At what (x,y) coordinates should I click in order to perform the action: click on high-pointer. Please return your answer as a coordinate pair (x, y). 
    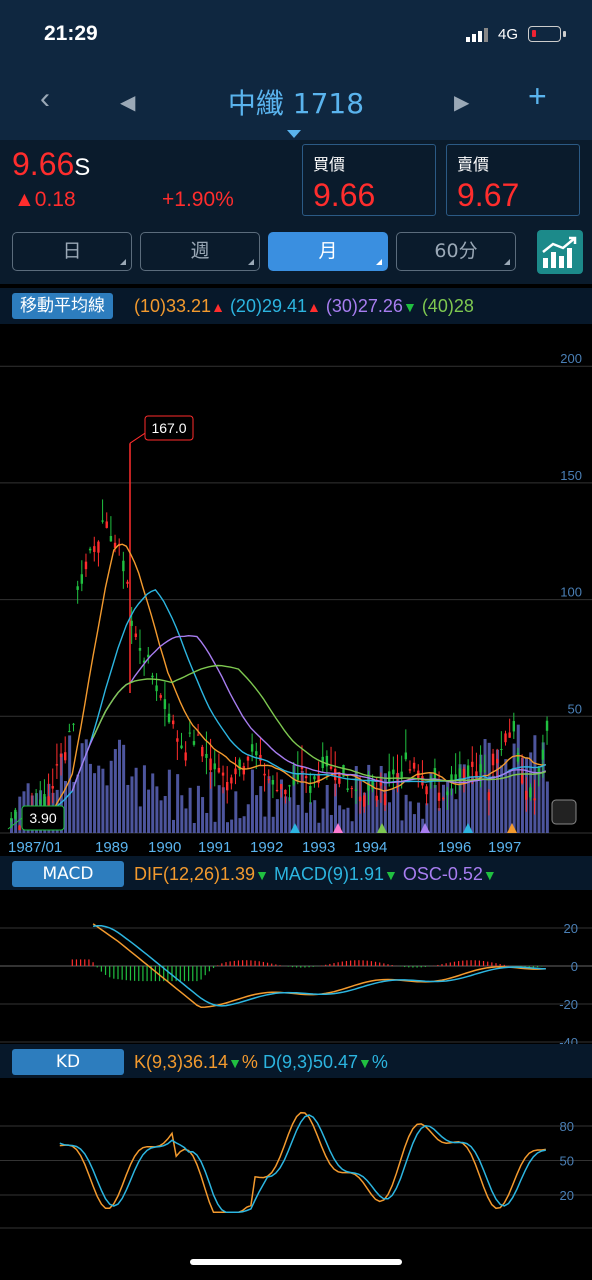
    Looking at the image, I should click on (137, 438).